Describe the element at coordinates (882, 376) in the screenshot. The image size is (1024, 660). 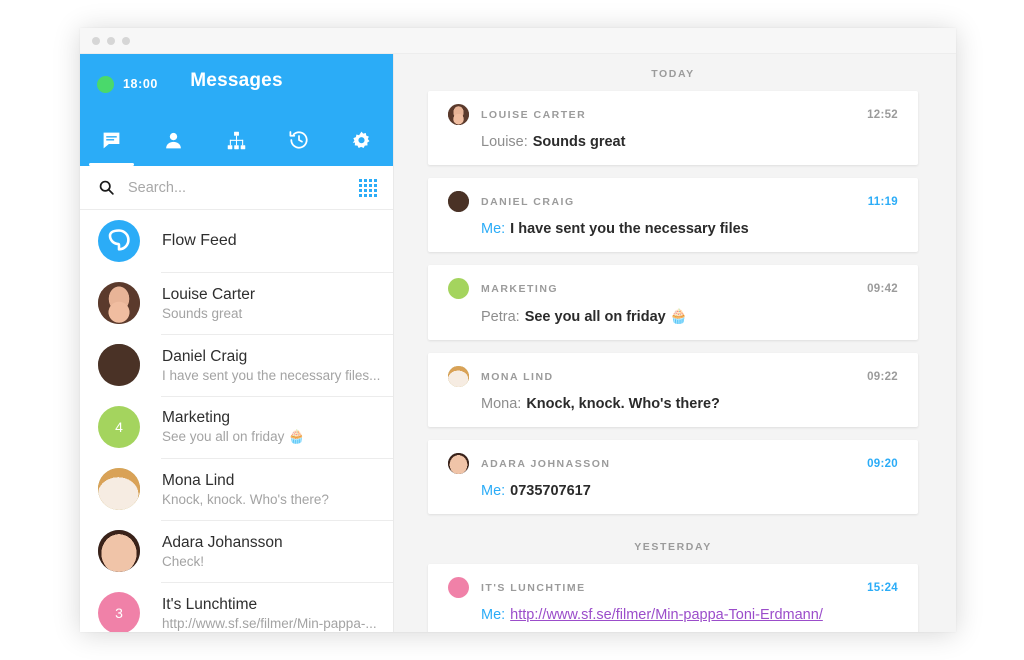
I see `message-time: 09:22` at that location.